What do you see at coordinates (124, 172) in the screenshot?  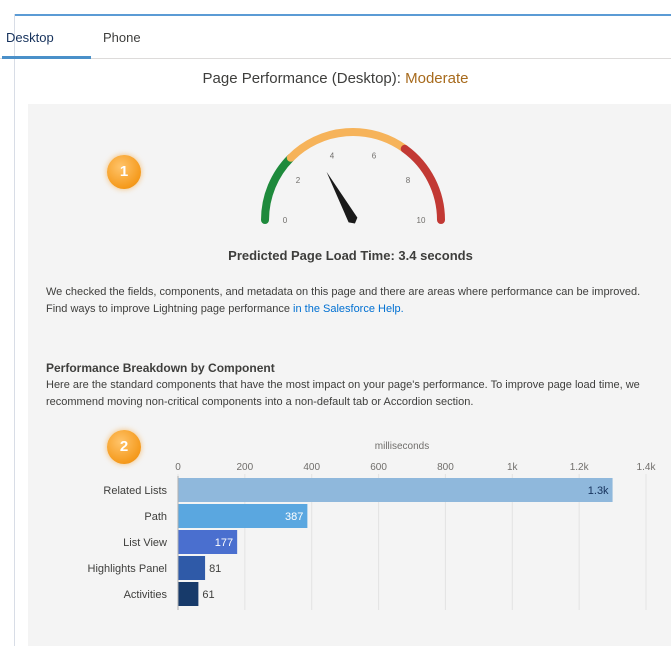 I see `callout-badge-1: 1` at bounding box center [124, 172].